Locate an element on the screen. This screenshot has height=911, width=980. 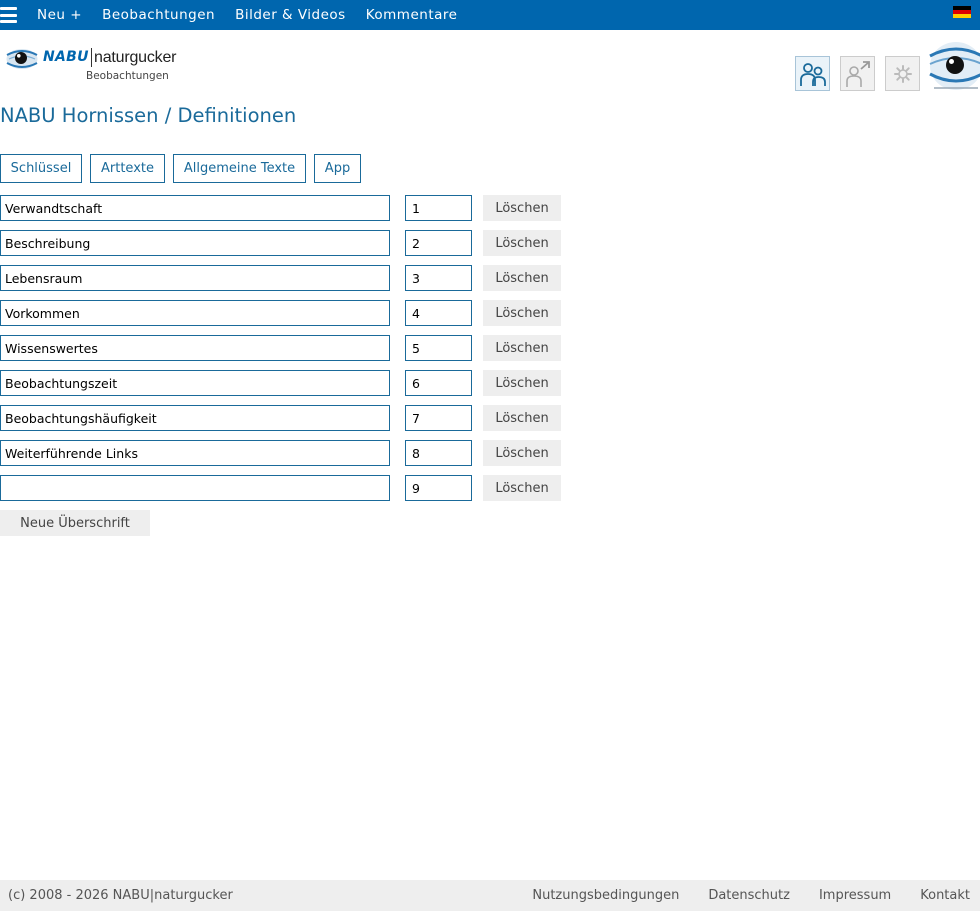
users-icon is located at coordinates (812, 74).